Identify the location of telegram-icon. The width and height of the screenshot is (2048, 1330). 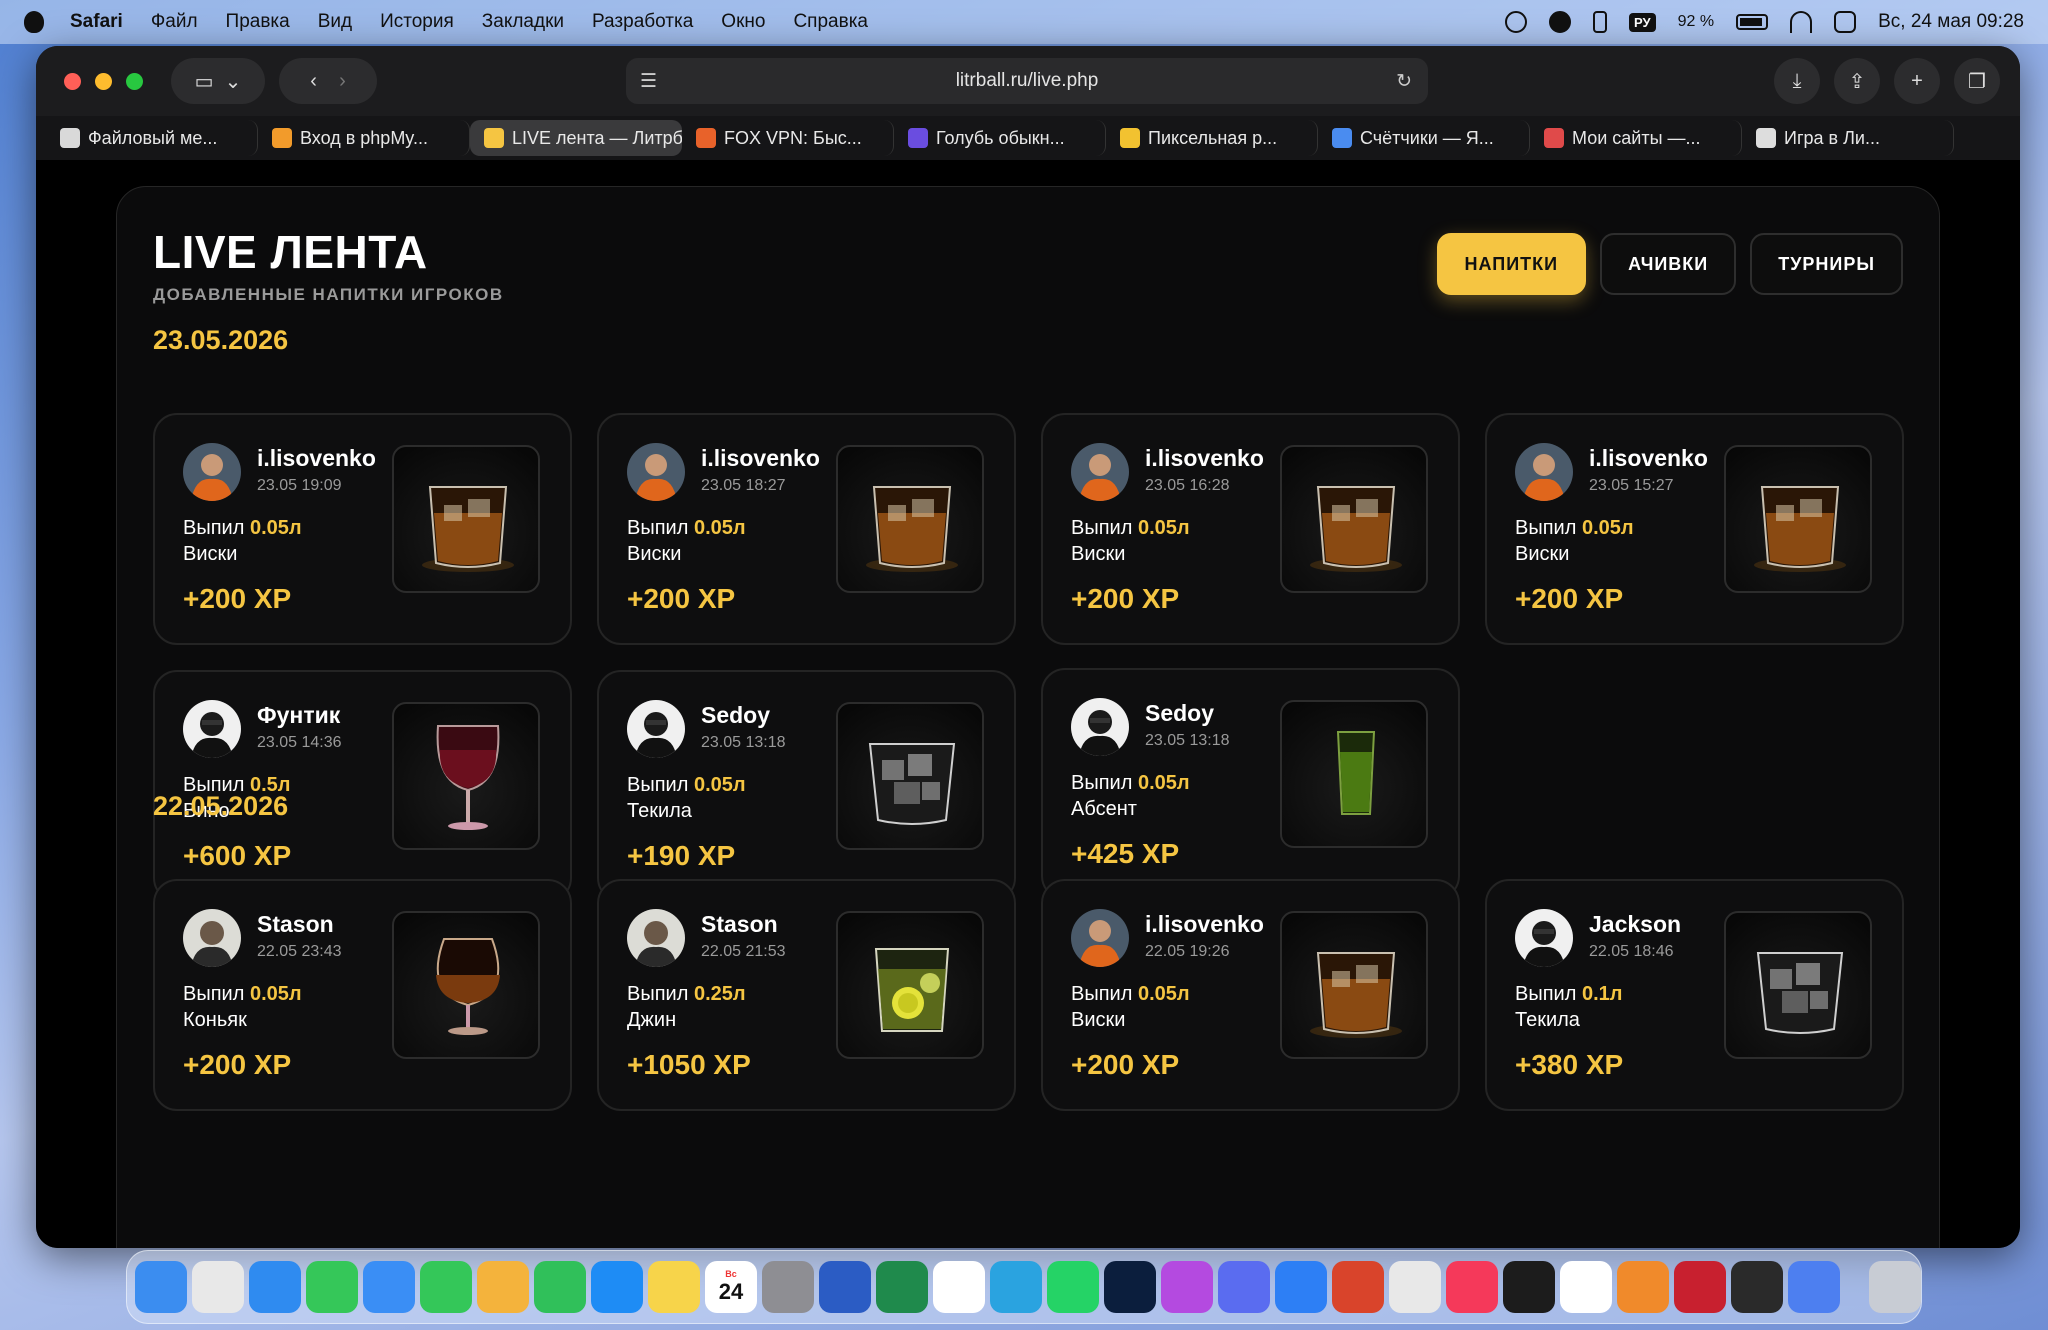
(1016, 1287).